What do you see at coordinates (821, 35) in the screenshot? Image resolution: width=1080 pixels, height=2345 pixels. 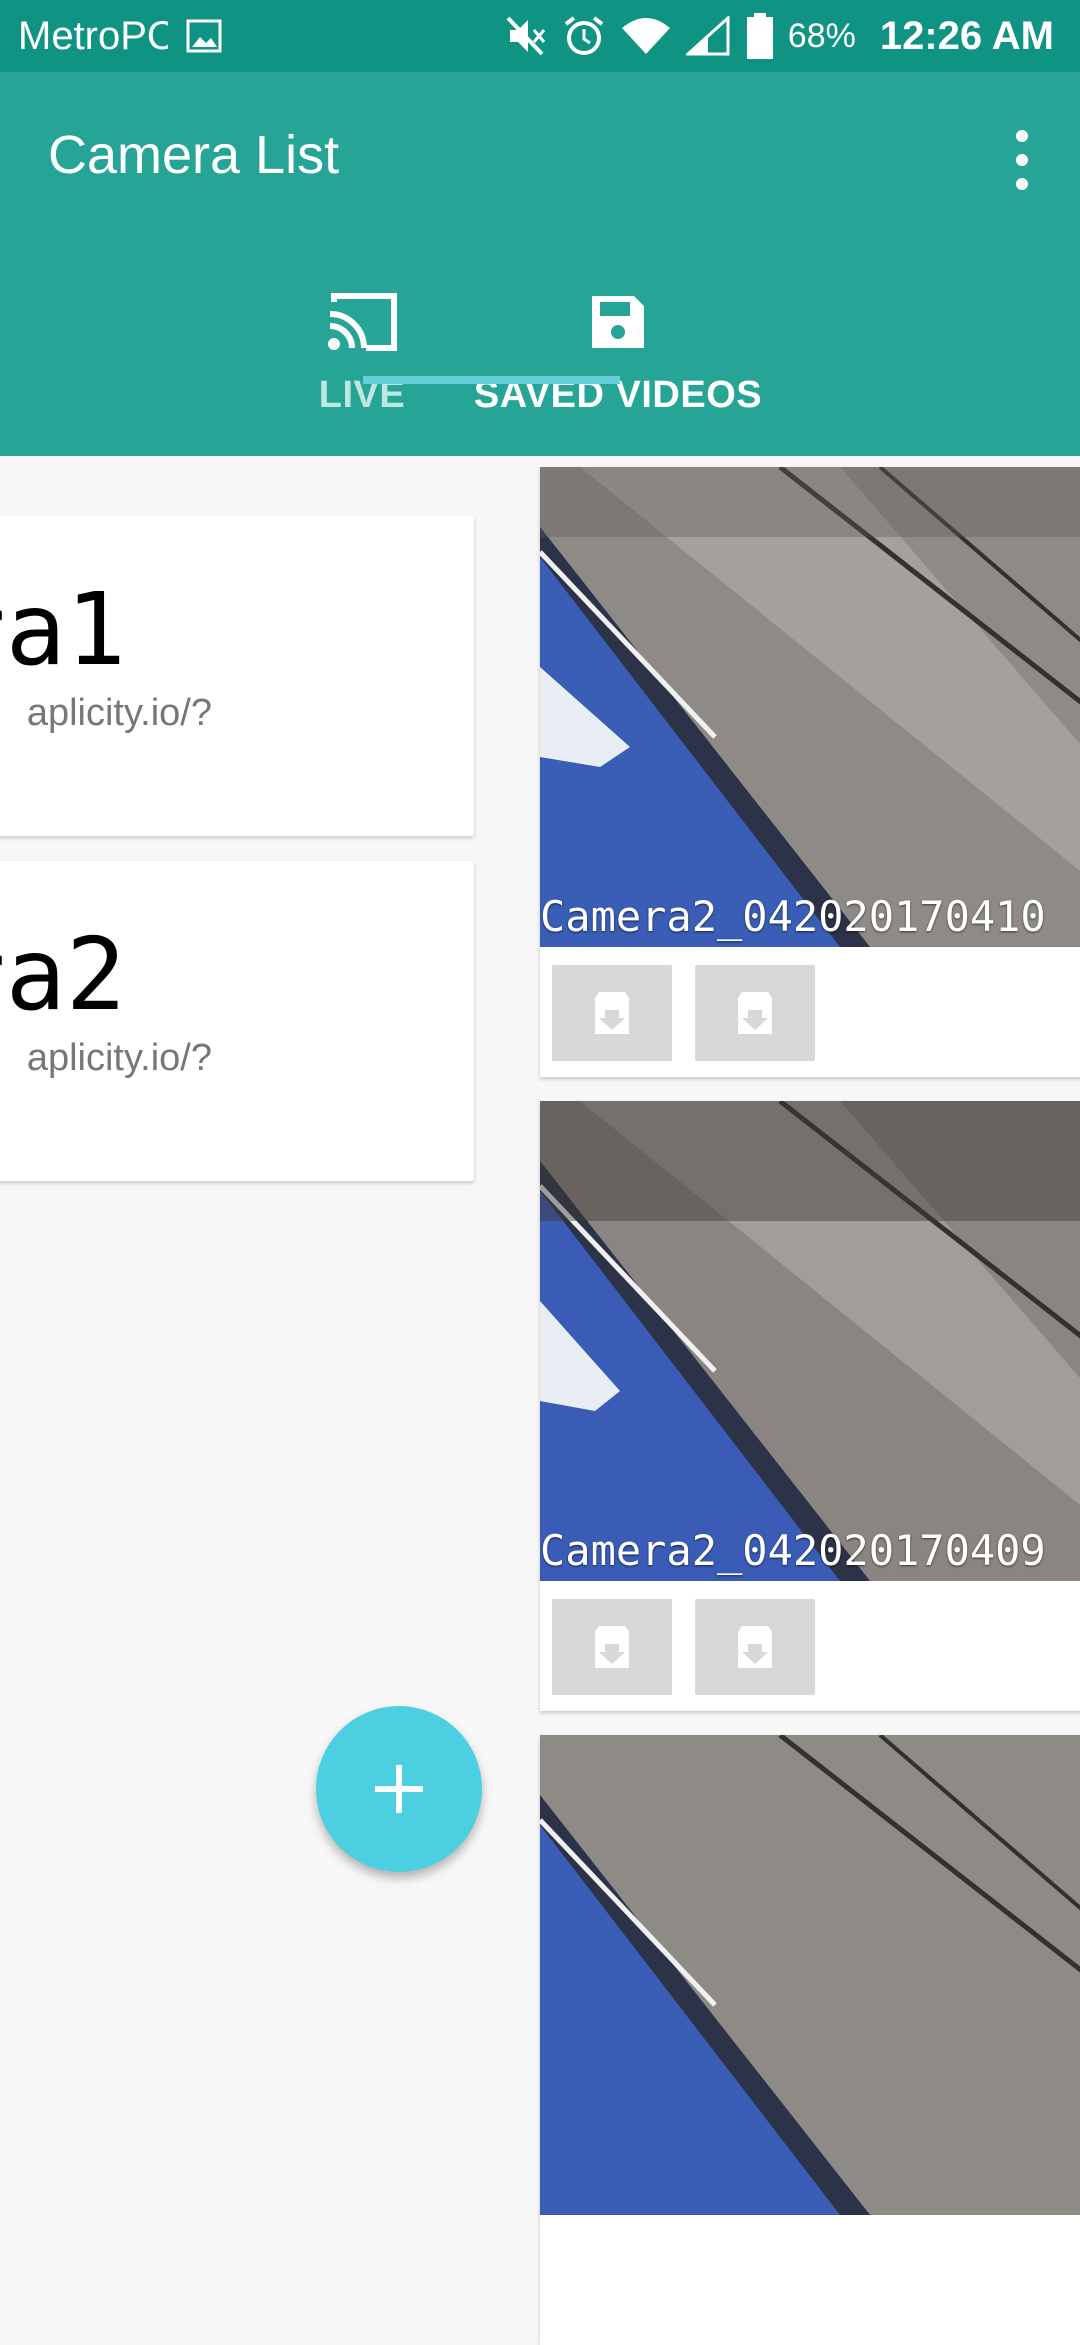 I see `battery-percent: 68%` at bounding box center [821, 35].